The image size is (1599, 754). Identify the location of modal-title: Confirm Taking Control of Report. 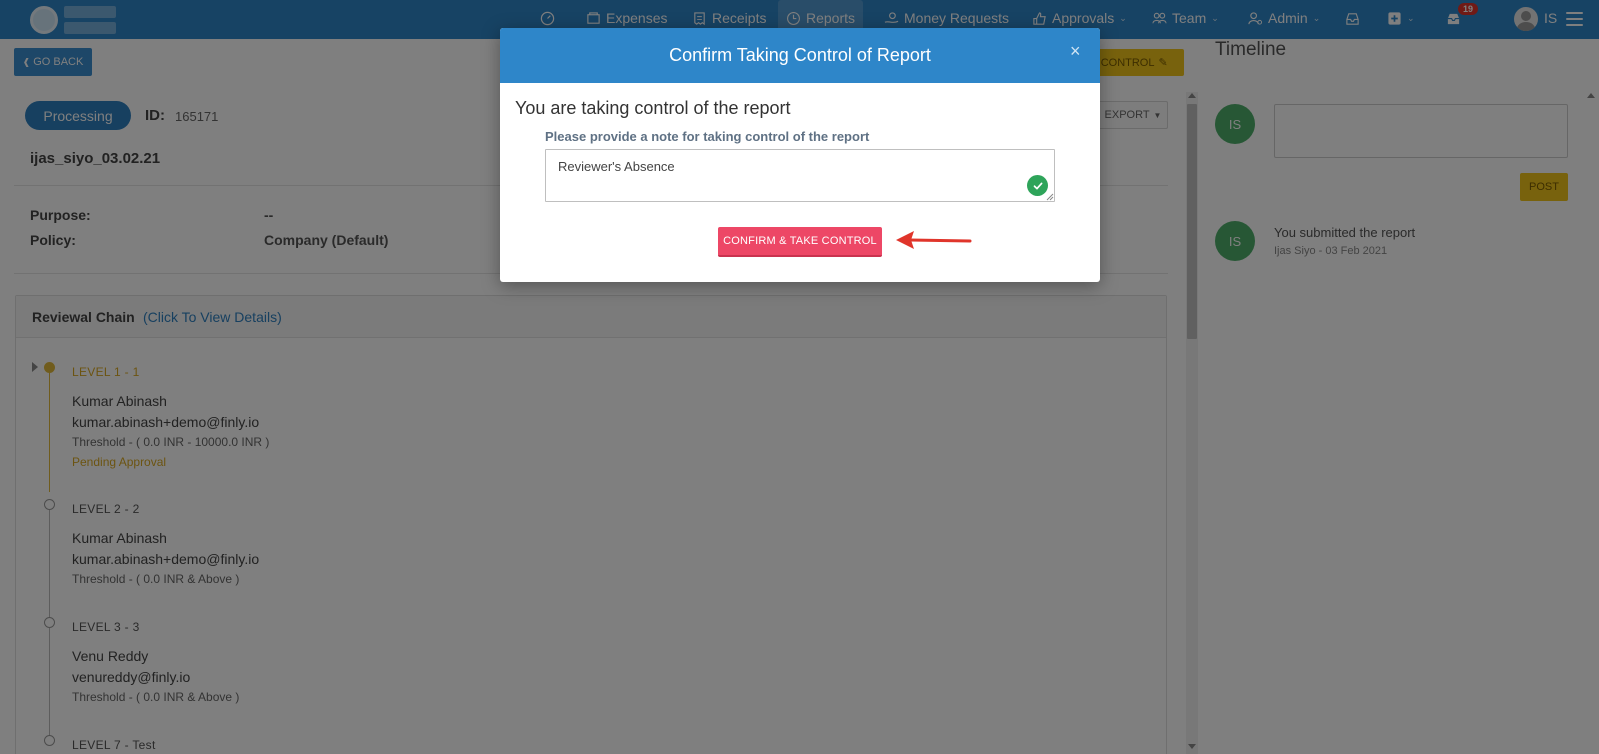
(800, 55).